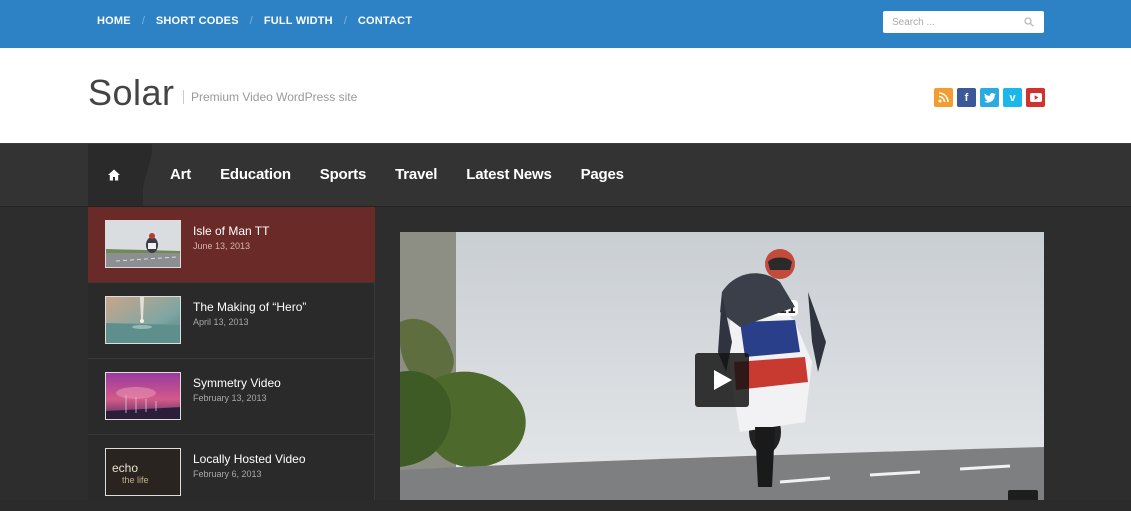 The image size is (1131, 511). What do you see at coordinates (385, 21) in the screenshot?
I see `topnav-contact: CONTACT` at bounding box center [385, 21].